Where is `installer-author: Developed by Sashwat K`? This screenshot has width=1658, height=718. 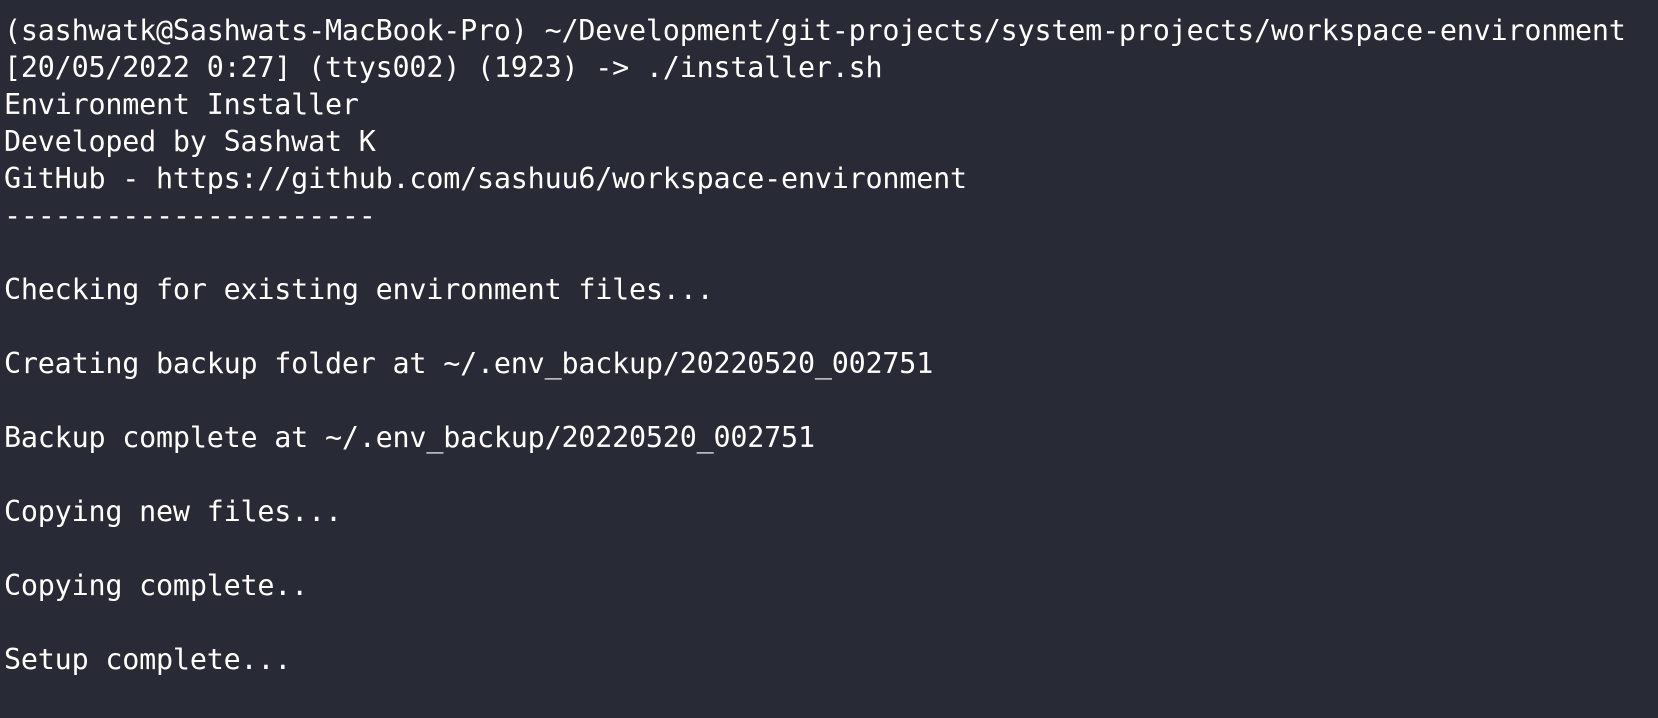
installer-author: Developed by Sashwat K is located at coordinates (190, 141).